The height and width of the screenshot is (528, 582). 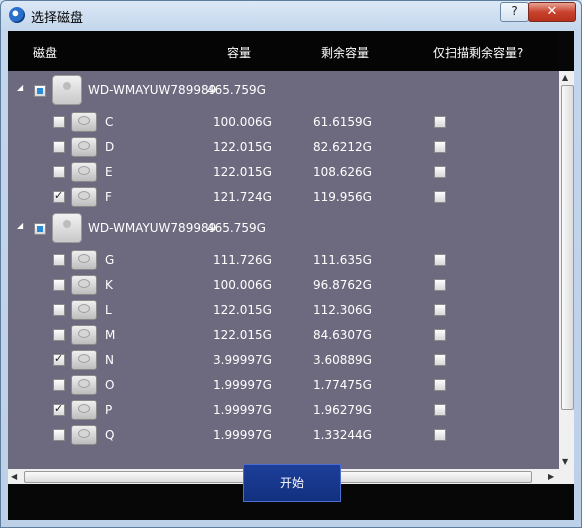 What do you see at coordinates (283, 196) in the screenshot?
I see `partition-row: F 121.724G 119.956G` at bounding box center [283, 196].